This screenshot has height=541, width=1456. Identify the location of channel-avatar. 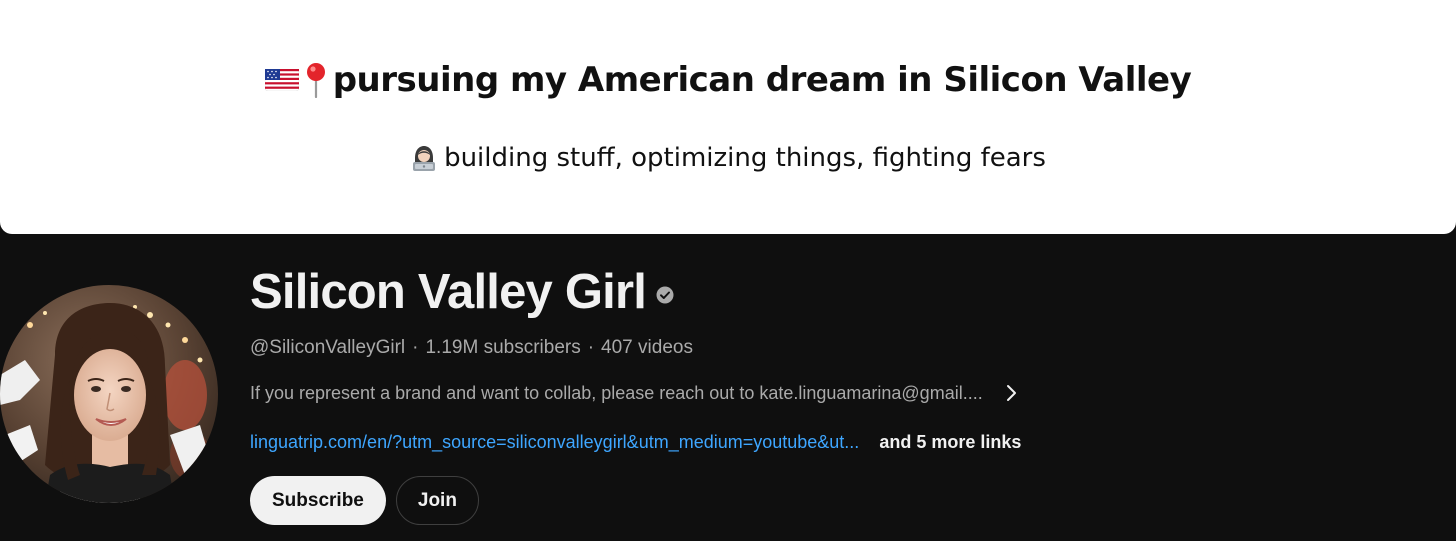
(109, 394).